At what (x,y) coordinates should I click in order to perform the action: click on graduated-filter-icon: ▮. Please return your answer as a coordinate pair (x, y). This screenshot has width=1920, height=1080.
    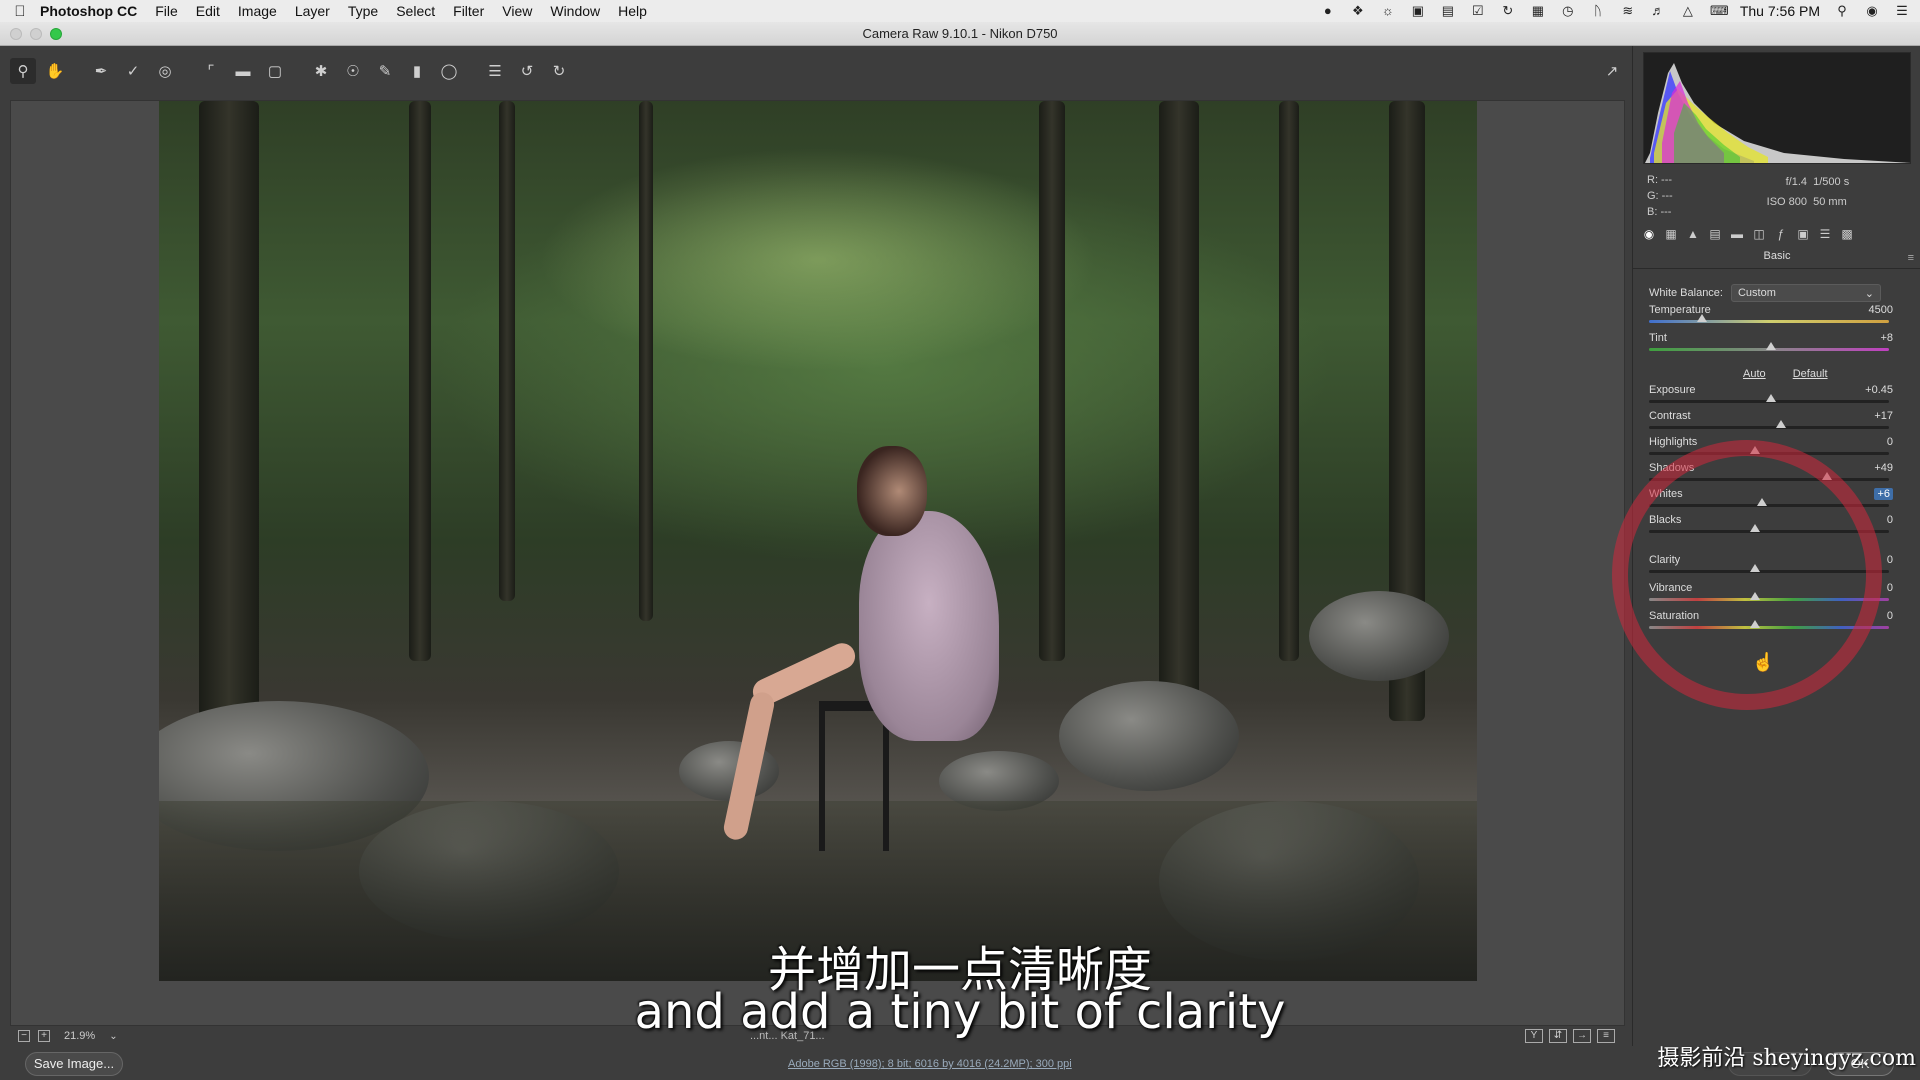
    Looking at the image, I should click on (417, 71).